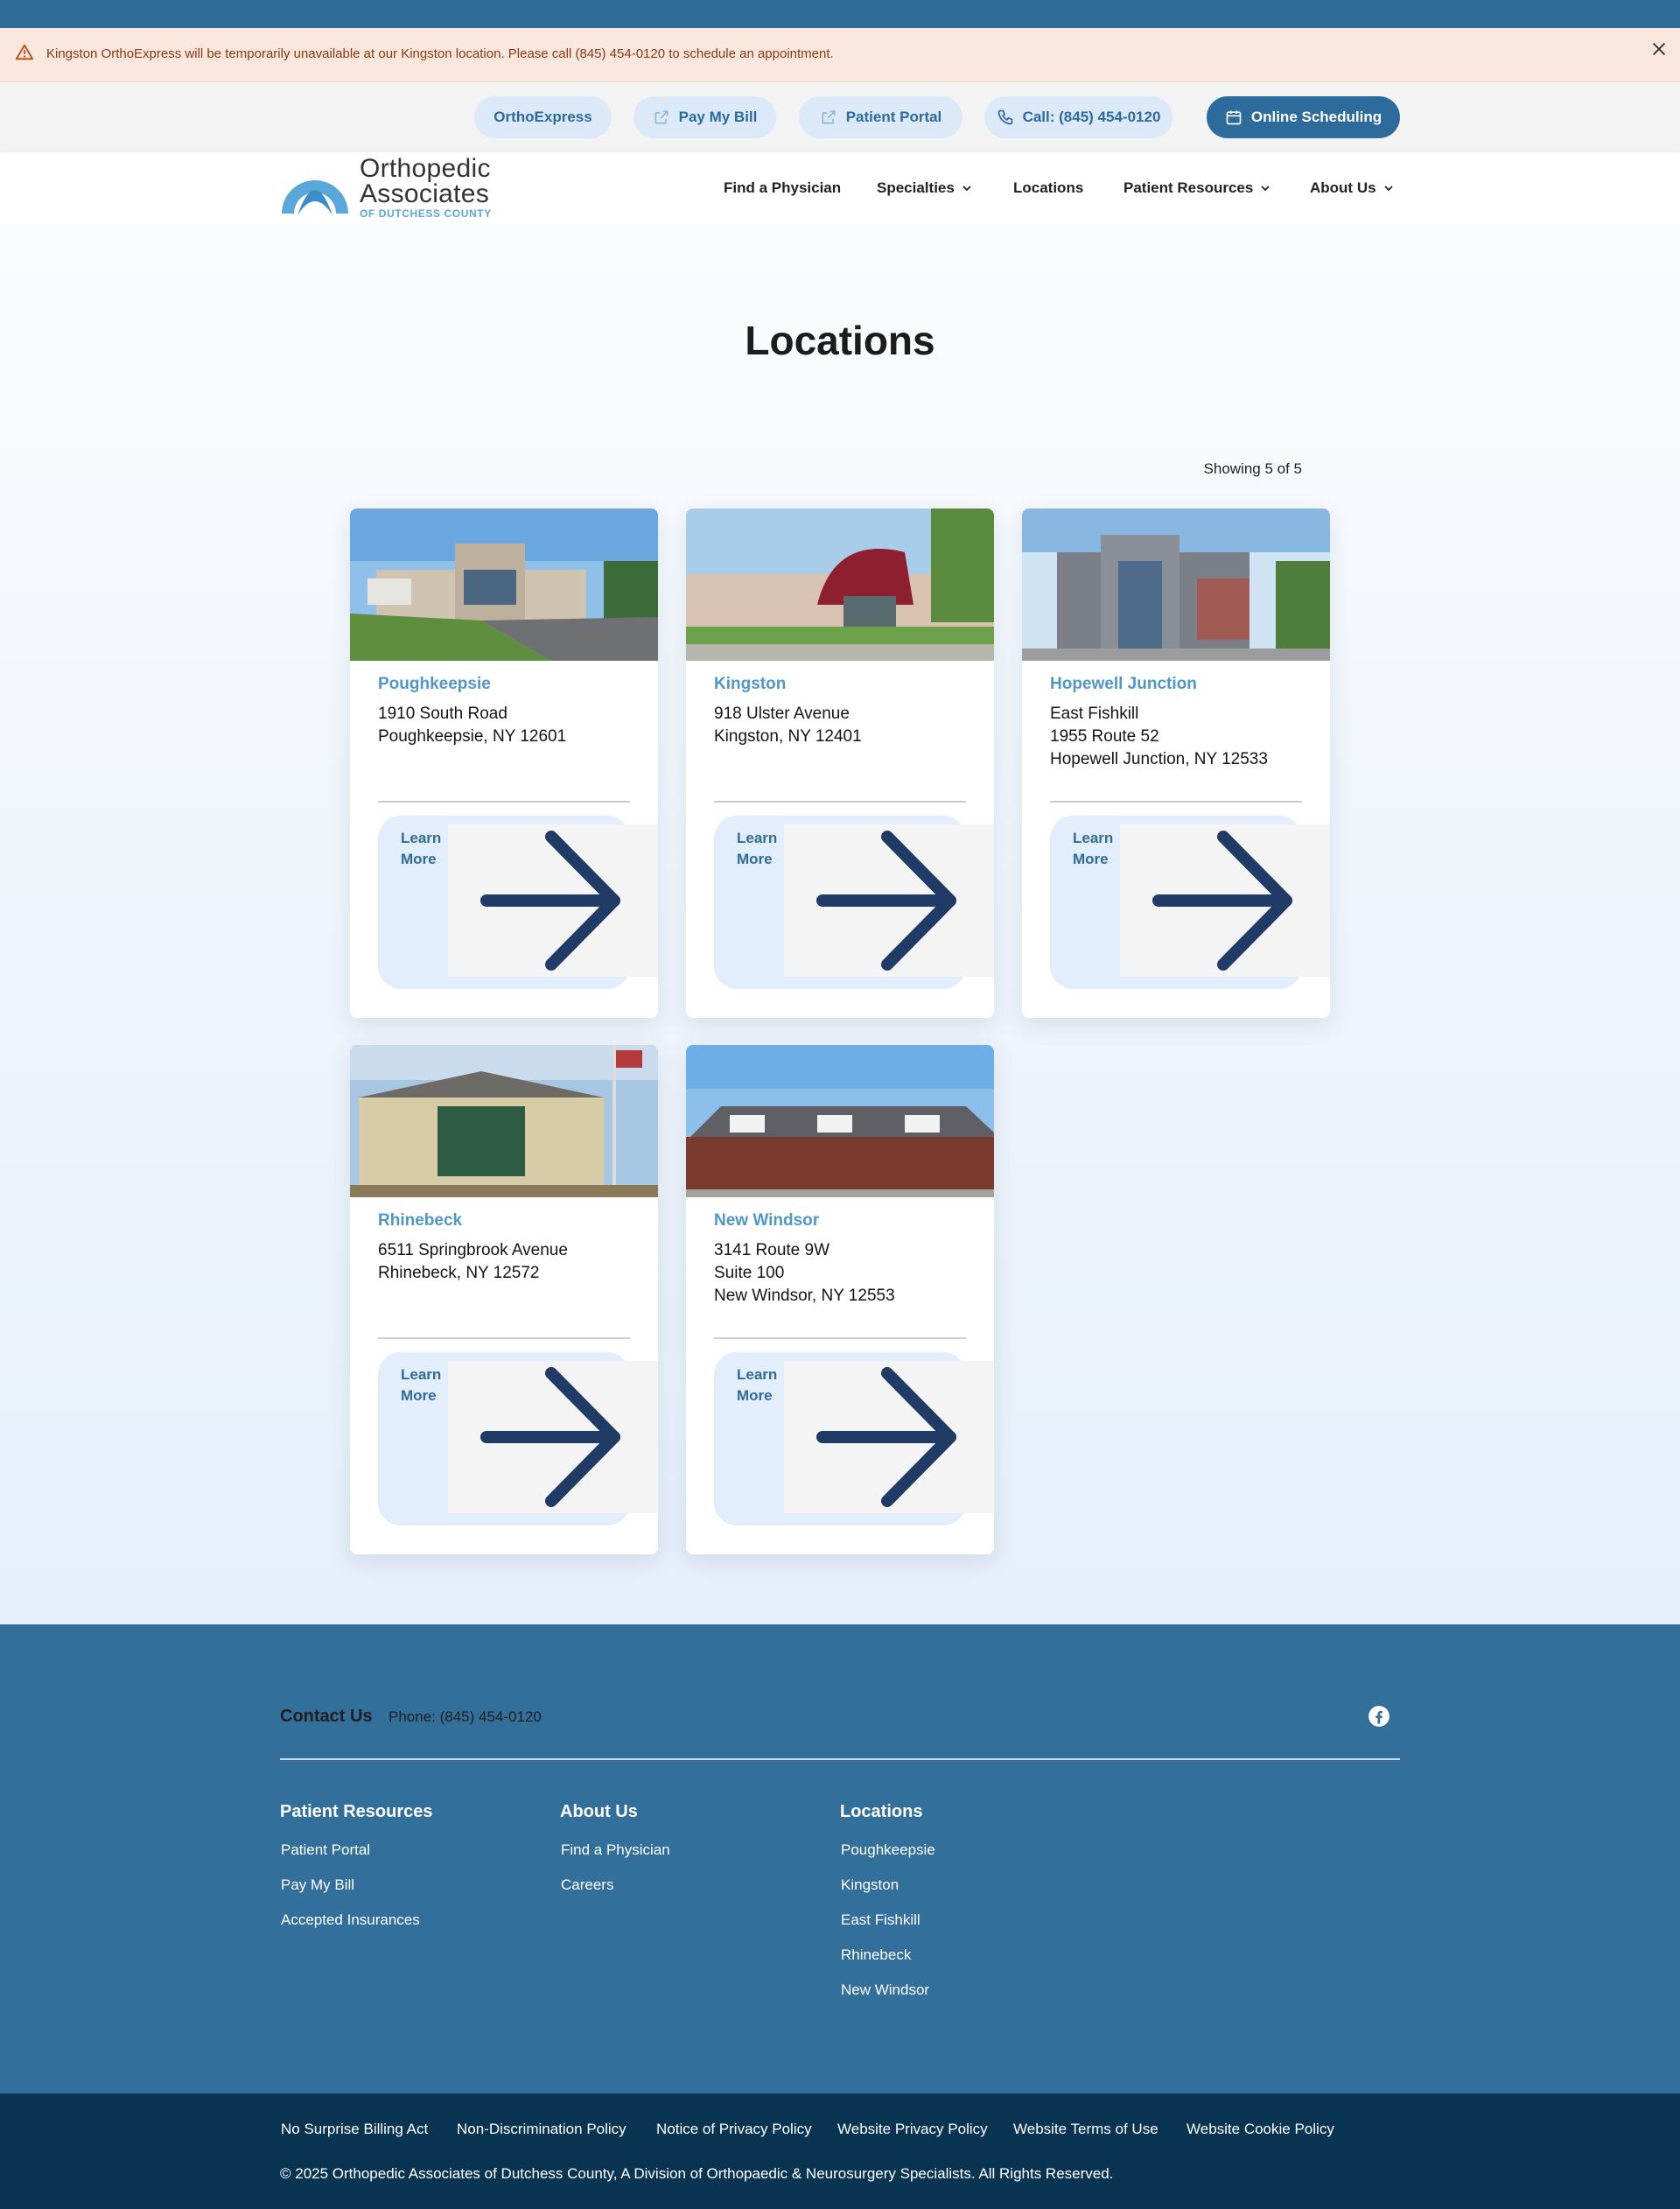  I want to click on nav-patient-resources-label: Patient Resources, so click(1189, 187).